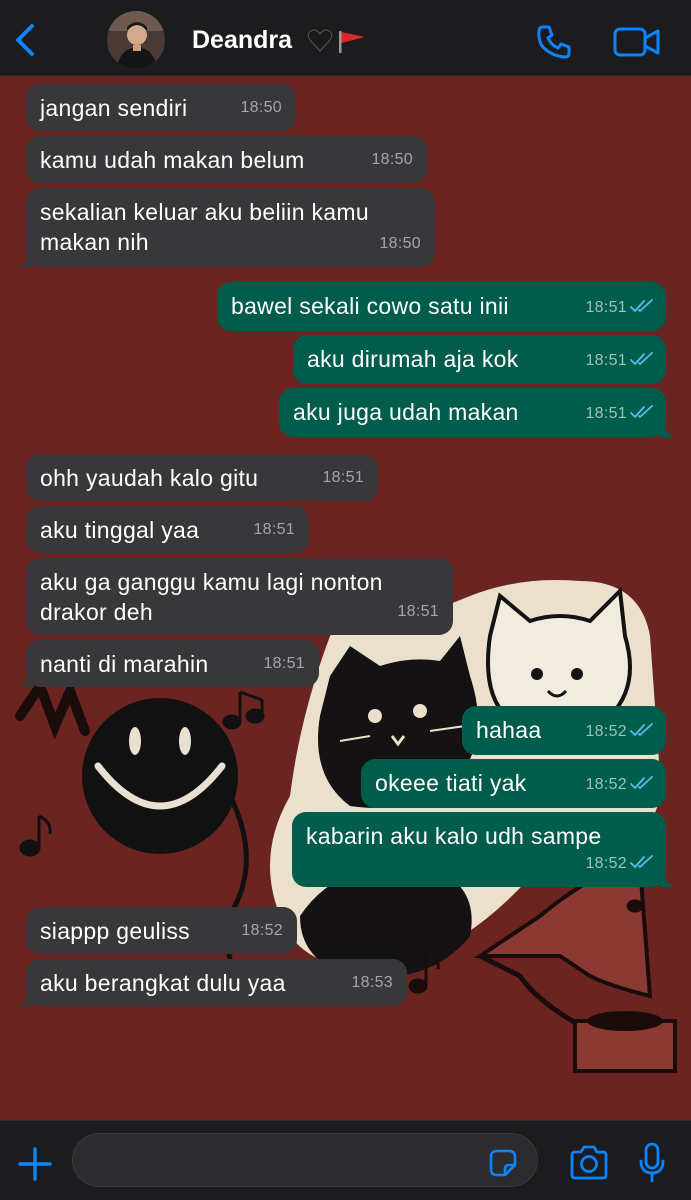 This screenshot has width=691, height=1200. What do you see at coordinates (124, 664) in the screenshot?
I see `message-text: nanti di marahin` at bounding box center [124, 664].